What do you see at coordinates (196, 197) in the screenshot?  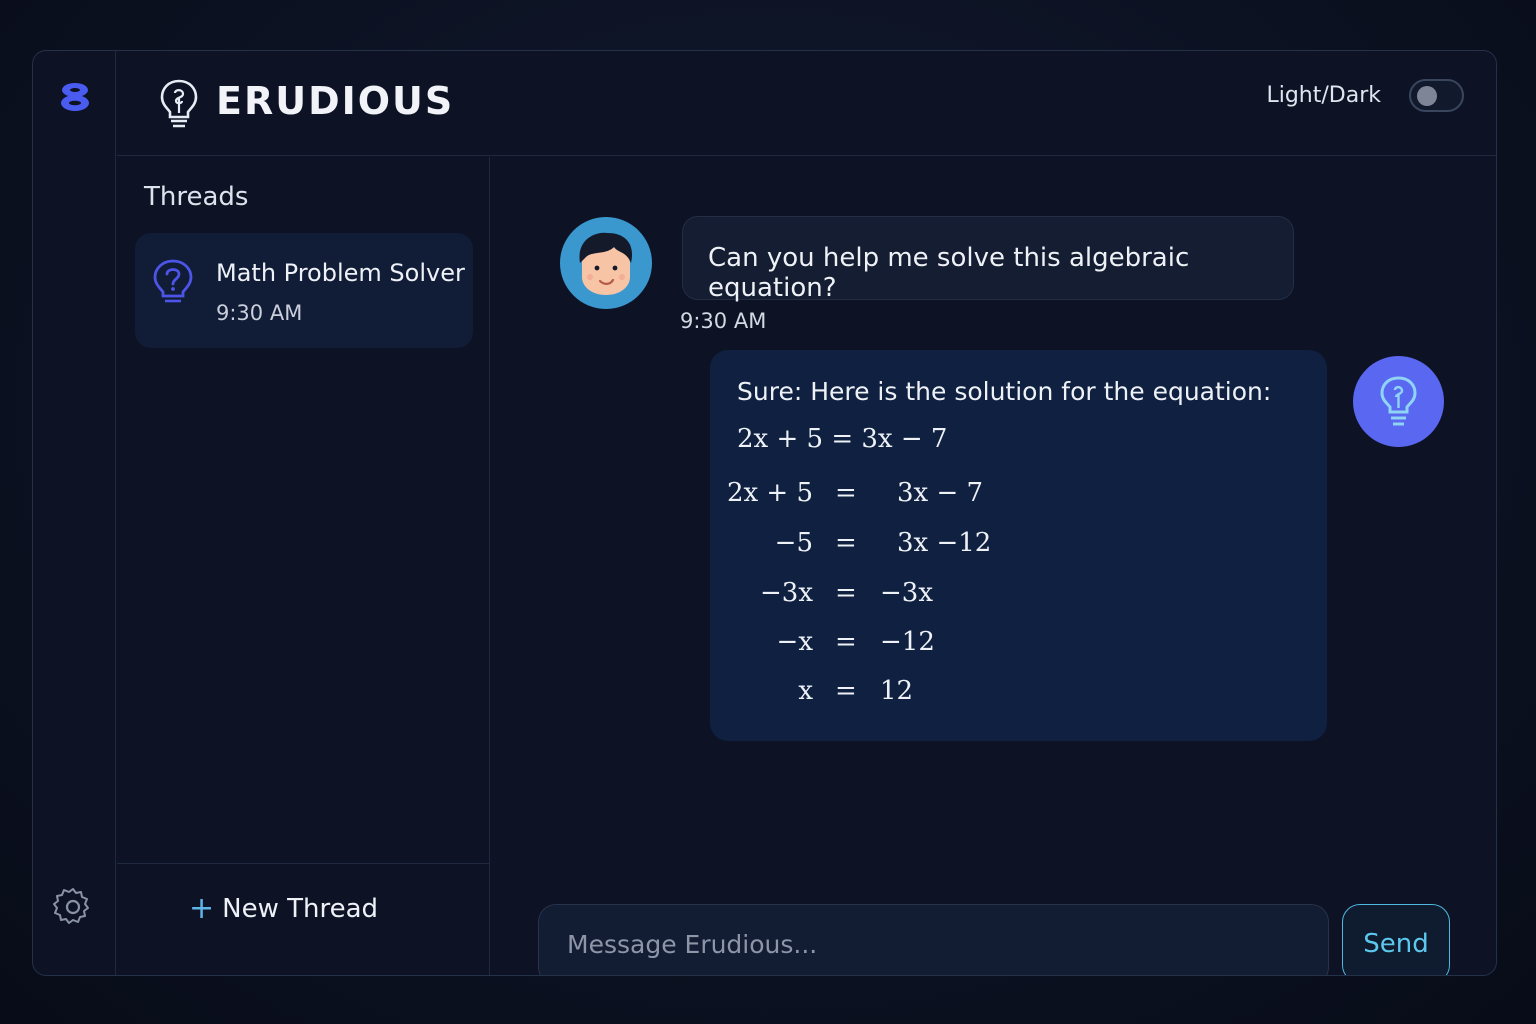 I see `threads-title: Threads` at bounding box center [196, 197].